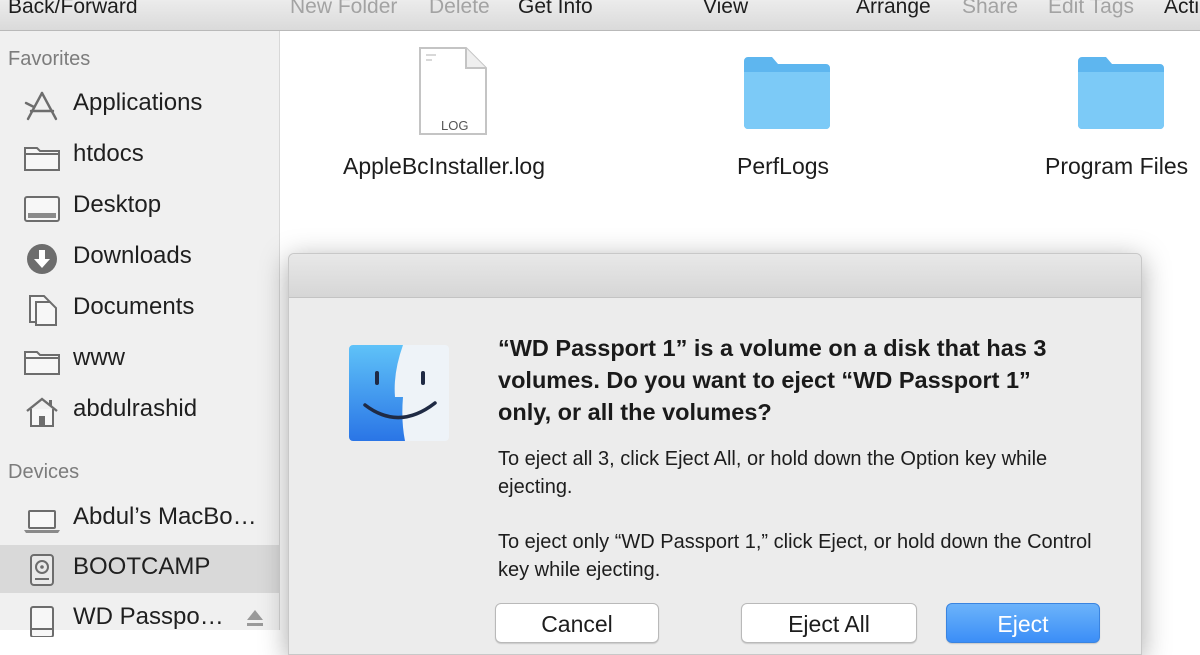 The height and width of the screenshot is (655, 1200). I want to click on cancel-button: Cancel, so click(577, 623).